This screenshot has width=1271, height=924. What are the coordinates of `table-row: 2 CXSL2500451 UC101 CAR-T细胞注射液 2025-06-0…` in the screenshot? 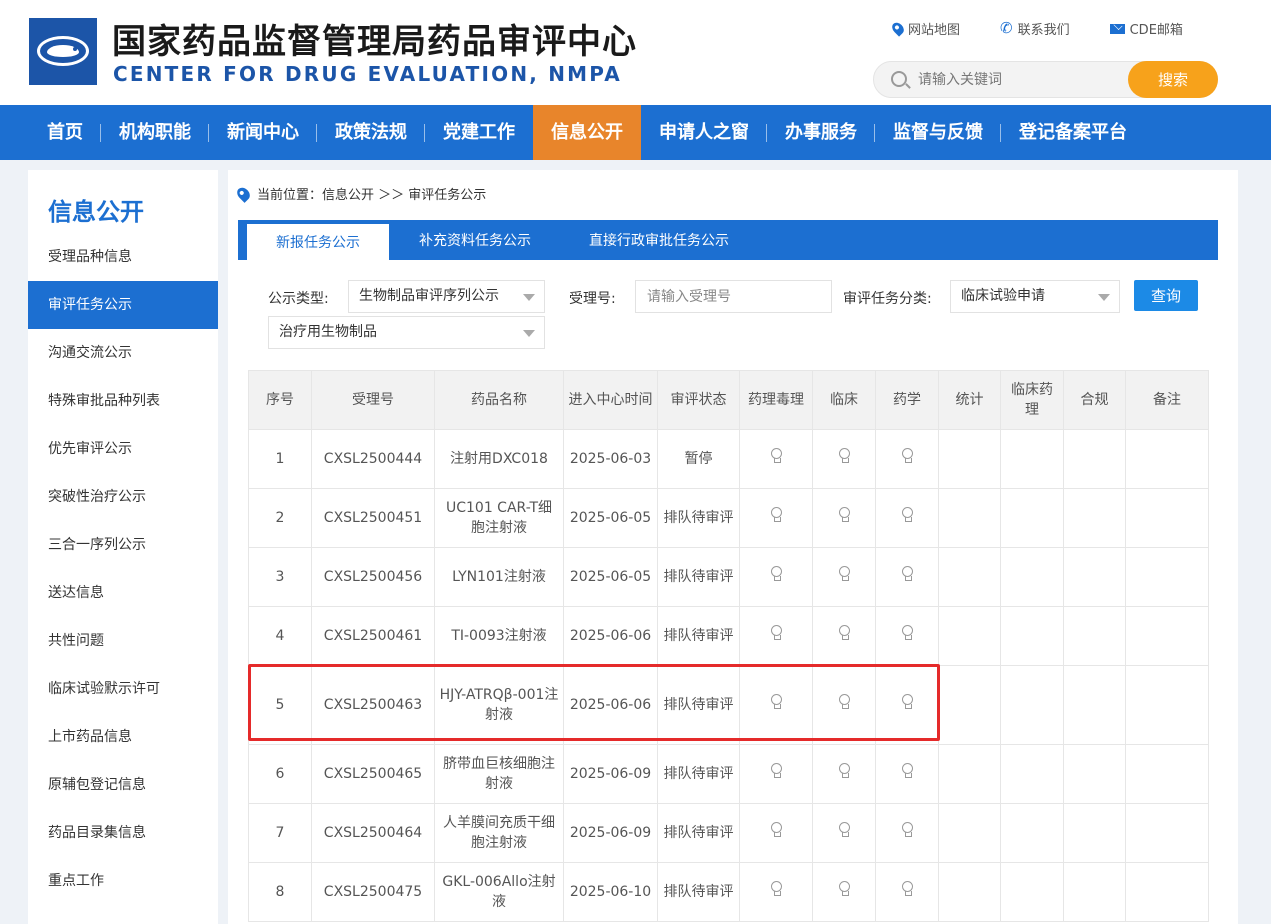 It's located at (728, 518).